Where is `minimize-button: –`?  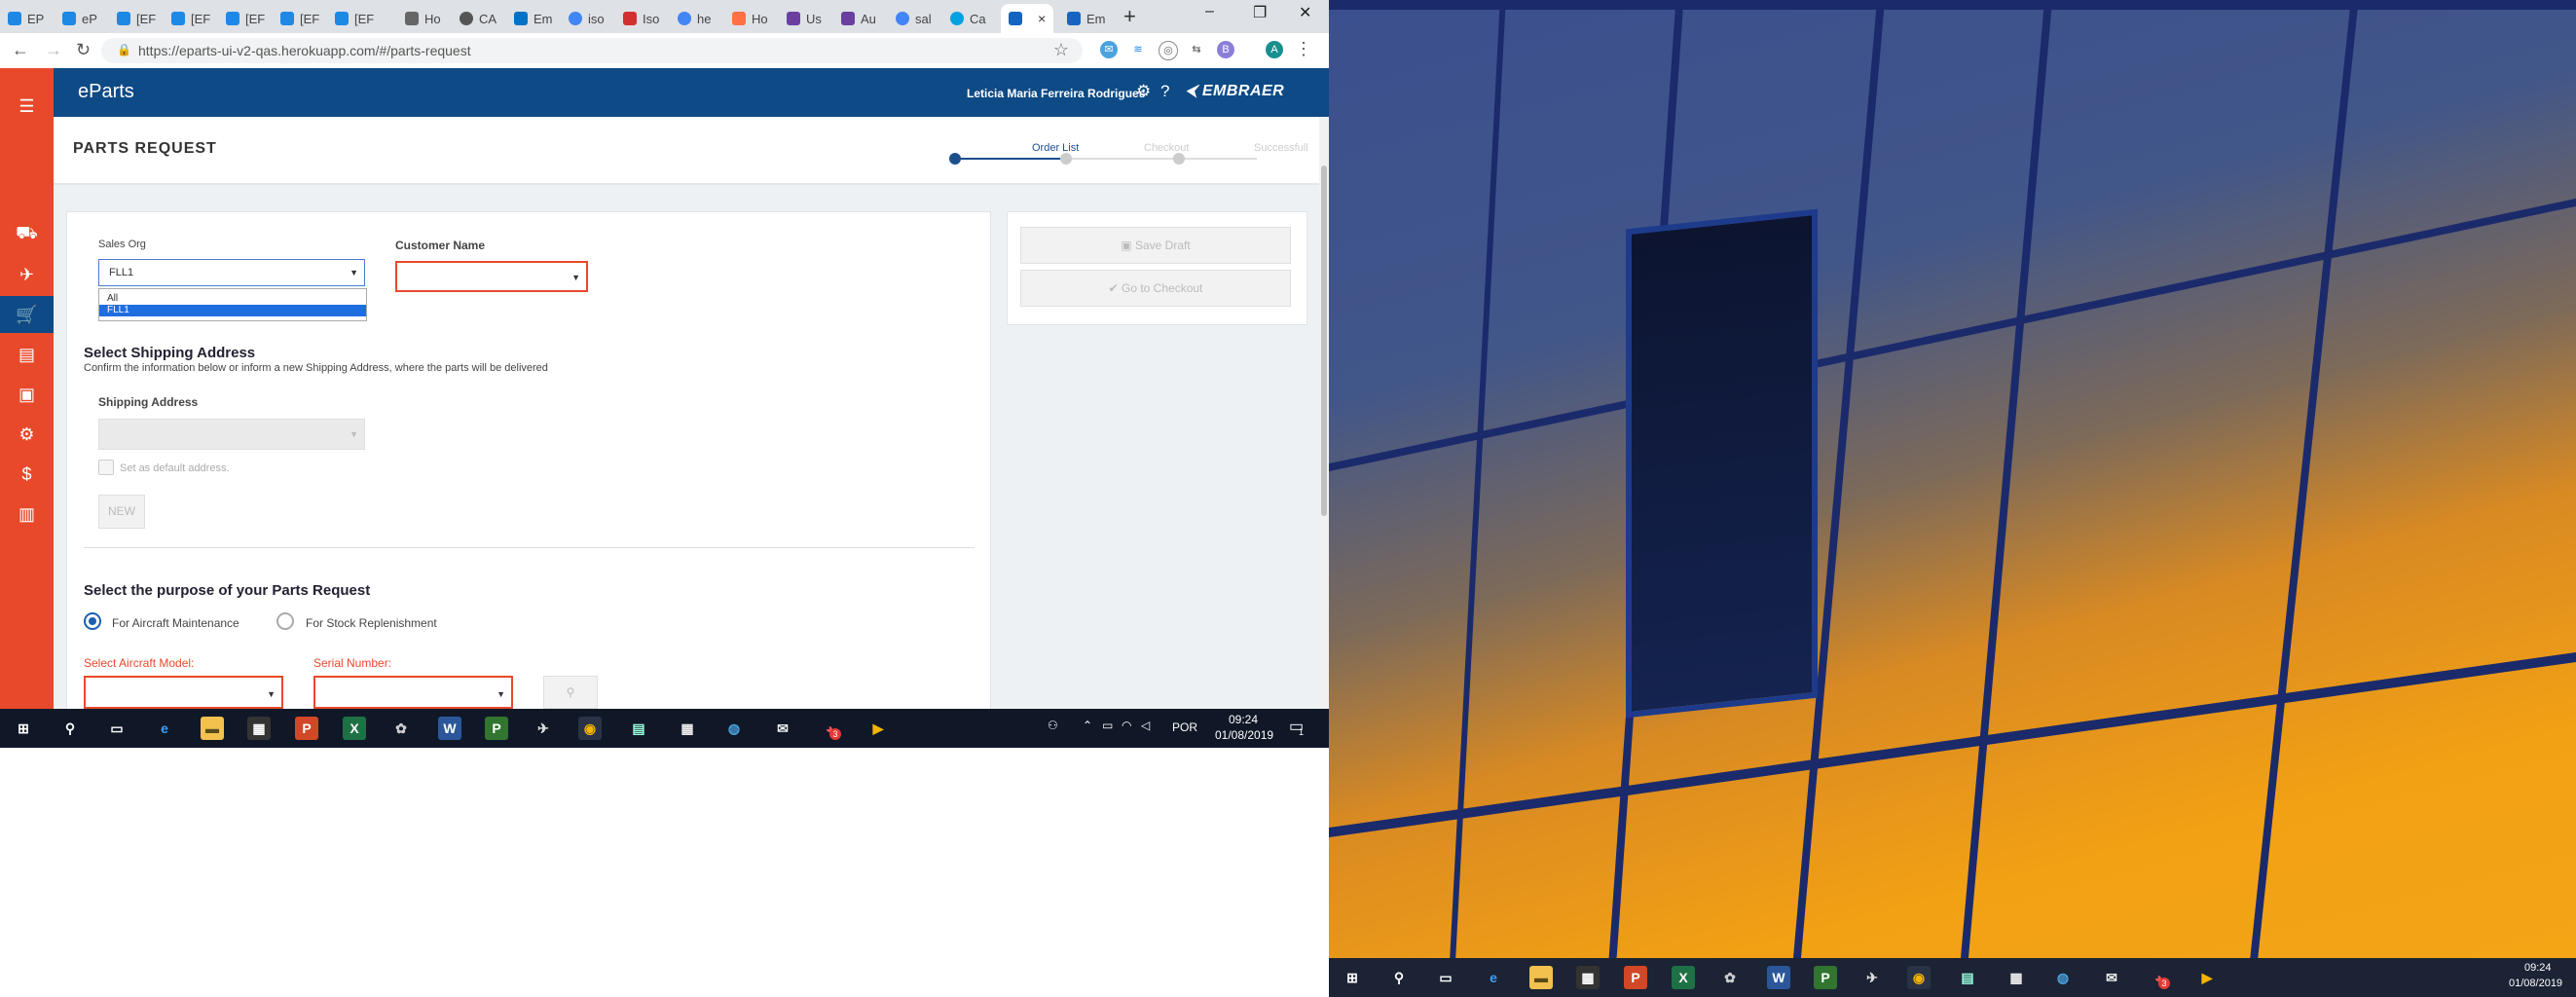 minimize-button: – is located at coordinates (1209, 11).